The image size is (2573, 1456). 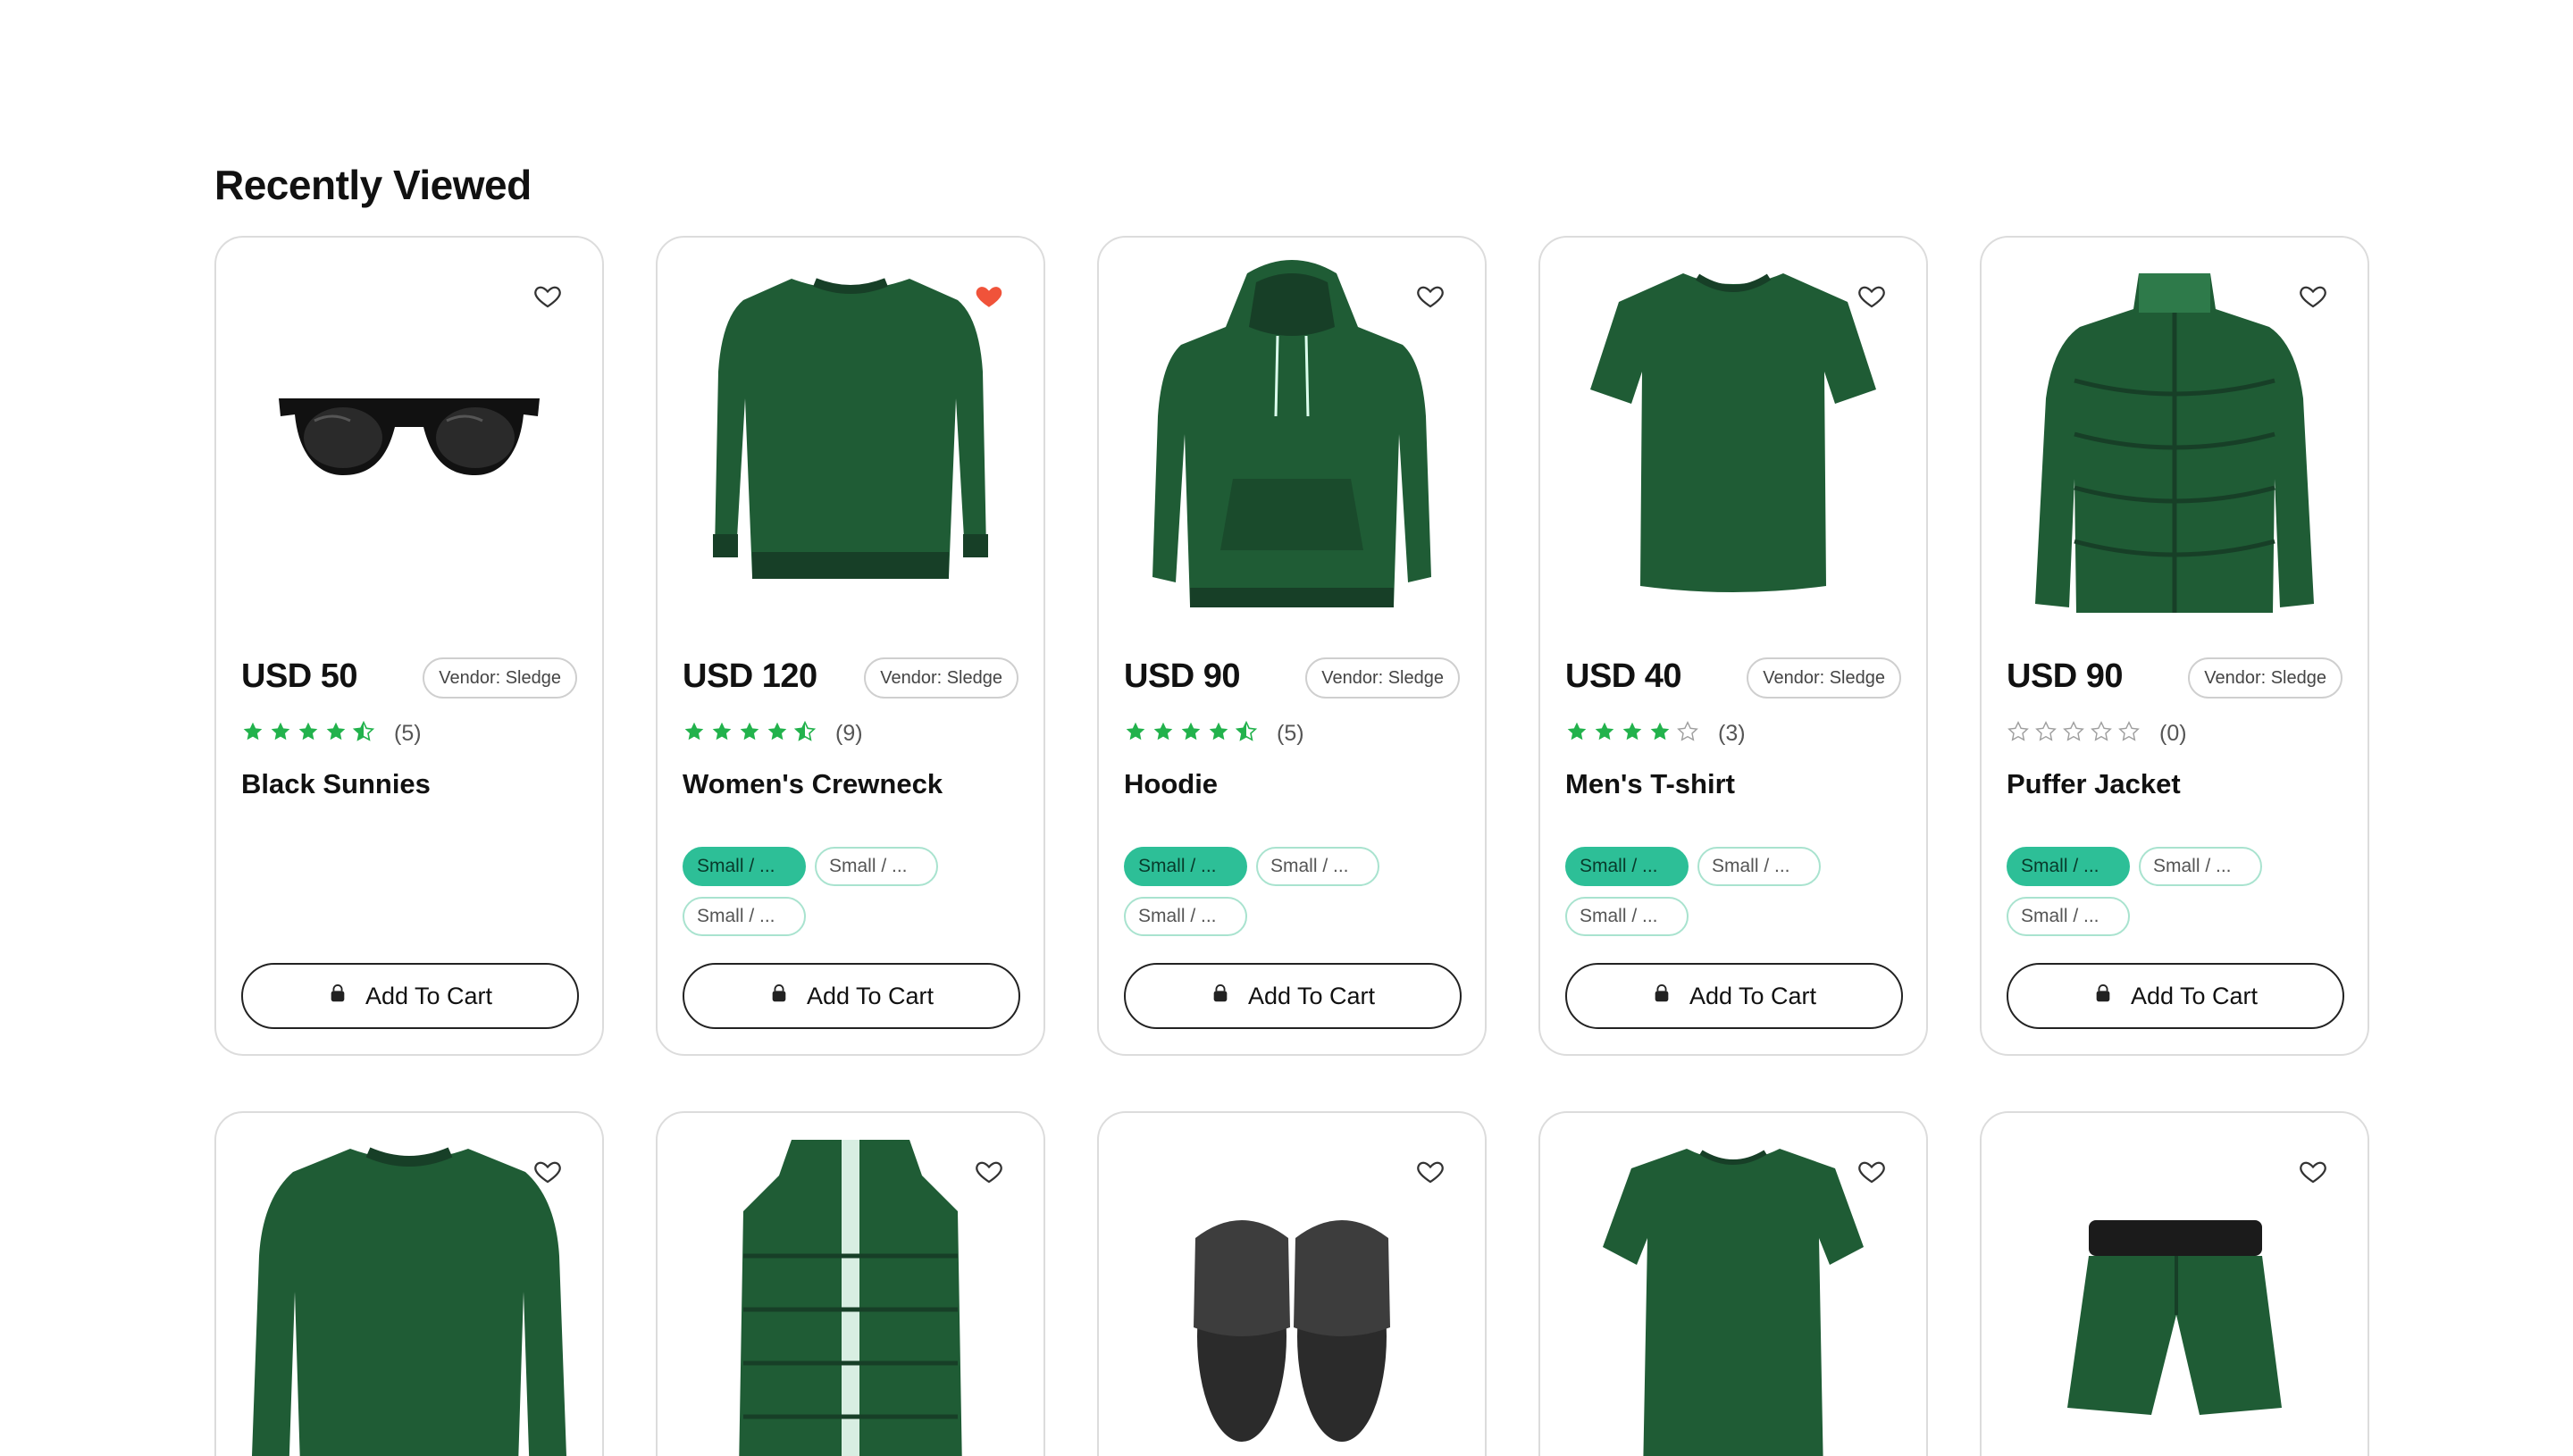 I want to click on product-name: Women's Crewneck, so click(x=813, y=784).